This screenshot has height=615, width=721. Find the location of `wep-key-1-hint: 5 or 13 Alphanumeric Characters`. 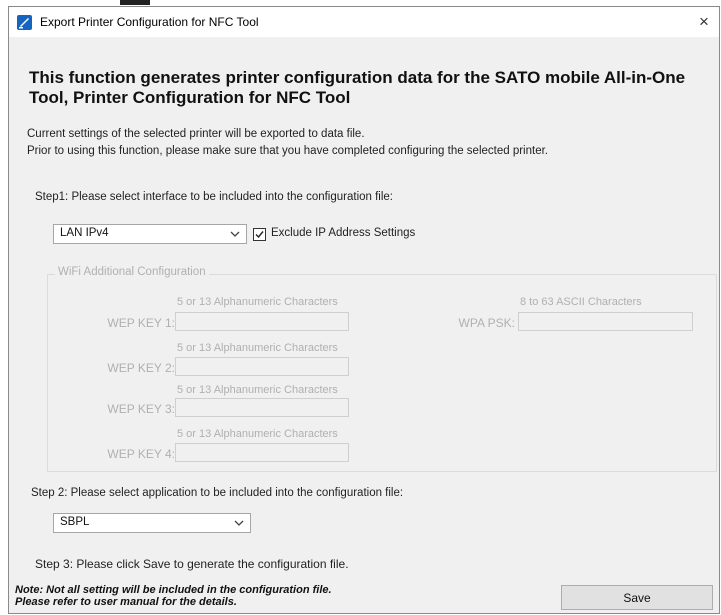

wep-key-1-hint: 5 or 13 Alphanumeric Characters is located at coordinates (257, 302).